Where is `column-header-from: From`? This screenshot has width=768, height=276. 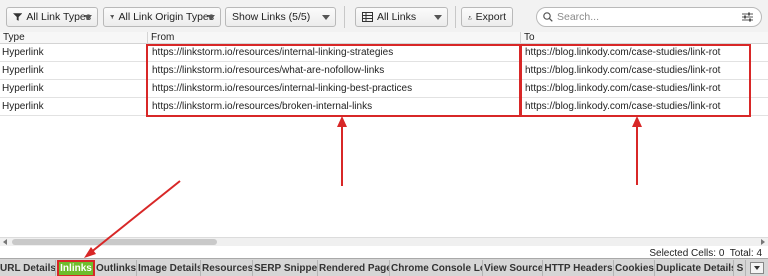
column-header-from: From is located at coordinates (334, 38).